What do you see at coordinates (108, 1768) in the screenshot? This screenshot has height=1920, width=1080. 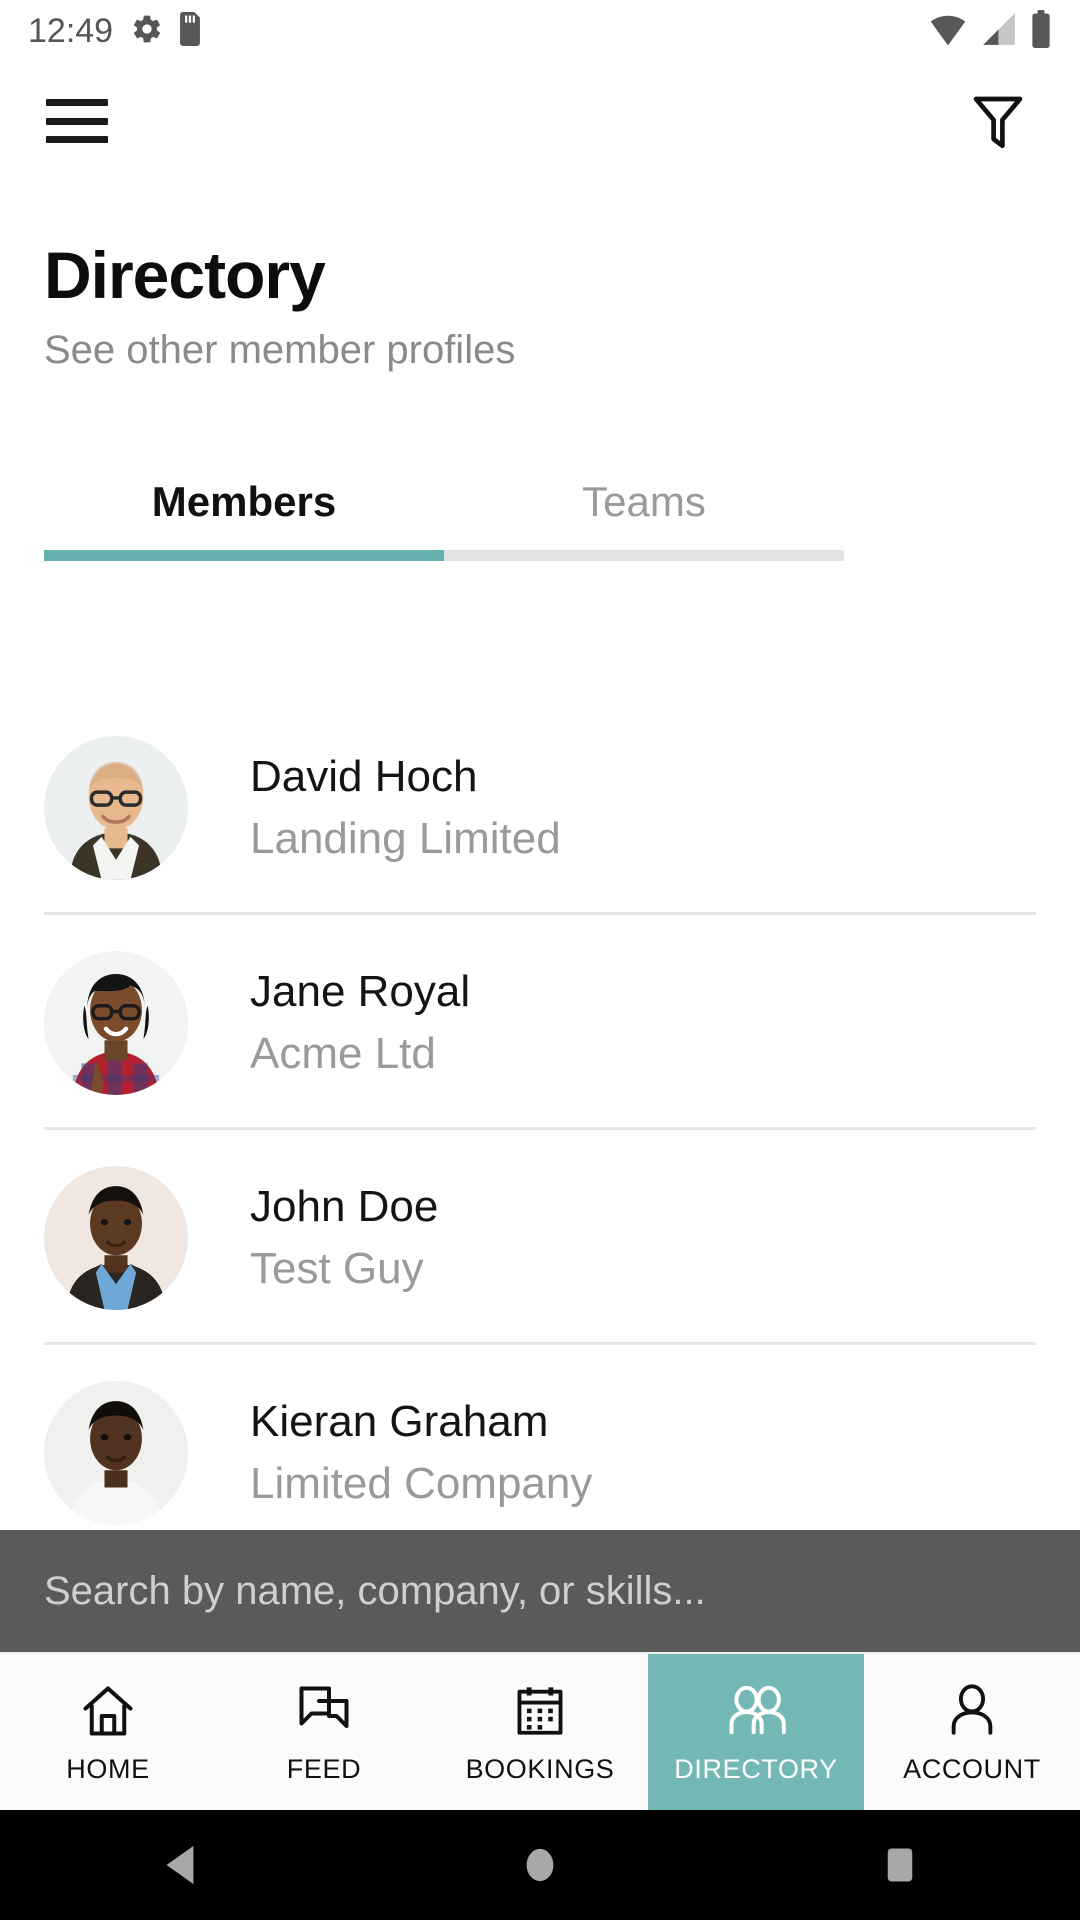 I see `nav-item-home-label: HOME` at bounding box center [108, 1768].